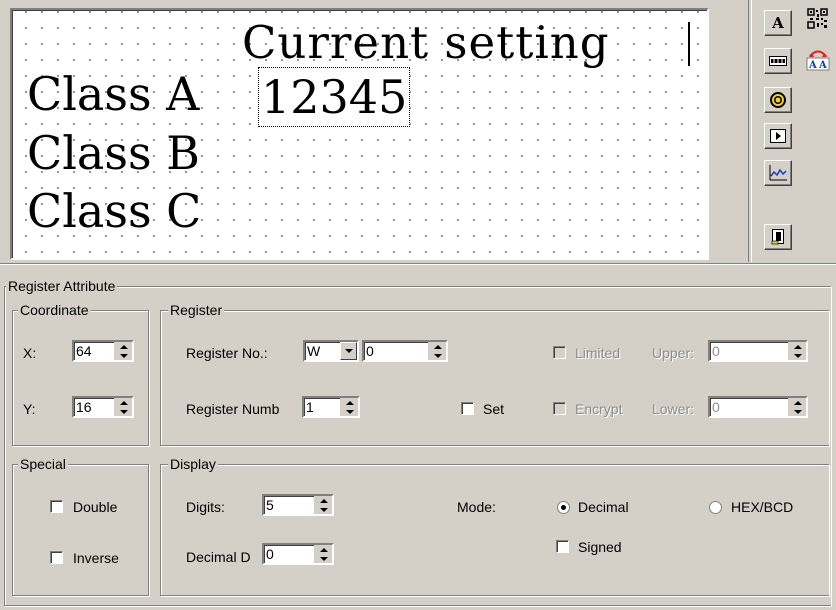 Image resolution: width=836 pixels, height=610 pixels. I want to click on y-coordinate-spinbox: 16, so click(103, 407).